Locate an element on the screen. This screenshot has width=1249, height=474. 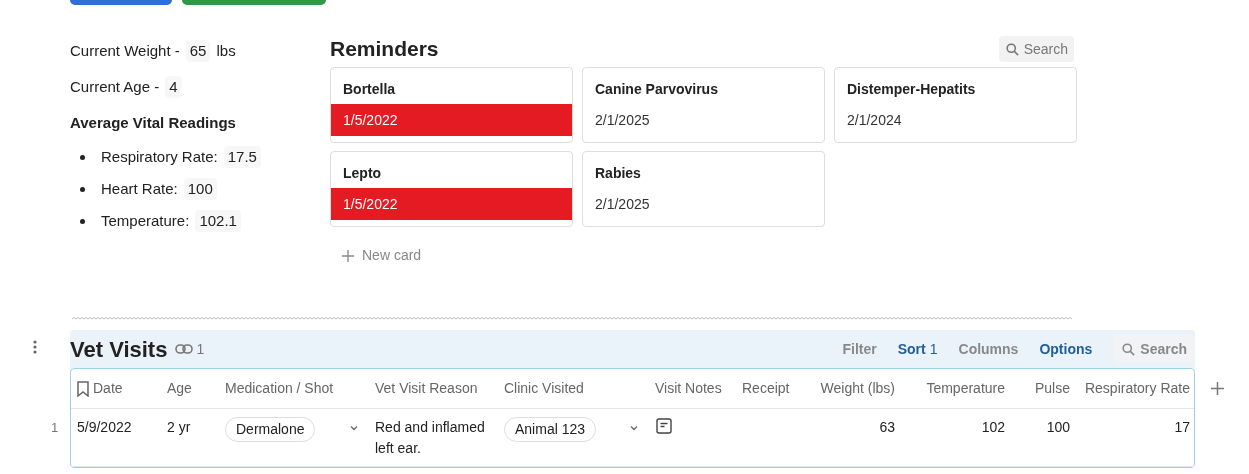
column-header: Respiratory Rate is located at coordinates (1137, 388).